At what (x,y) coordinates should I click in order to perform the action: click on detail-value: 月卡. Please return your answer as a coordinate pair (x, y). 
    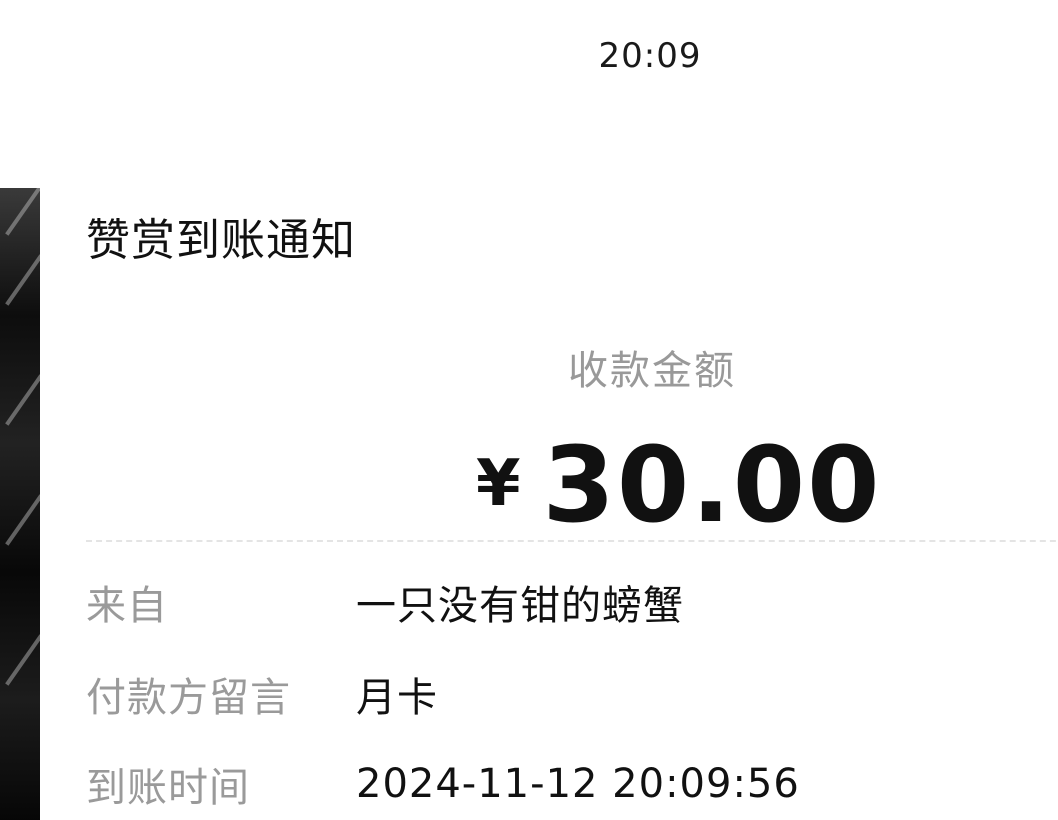
    Looking at the image, I should click on (397, 698).